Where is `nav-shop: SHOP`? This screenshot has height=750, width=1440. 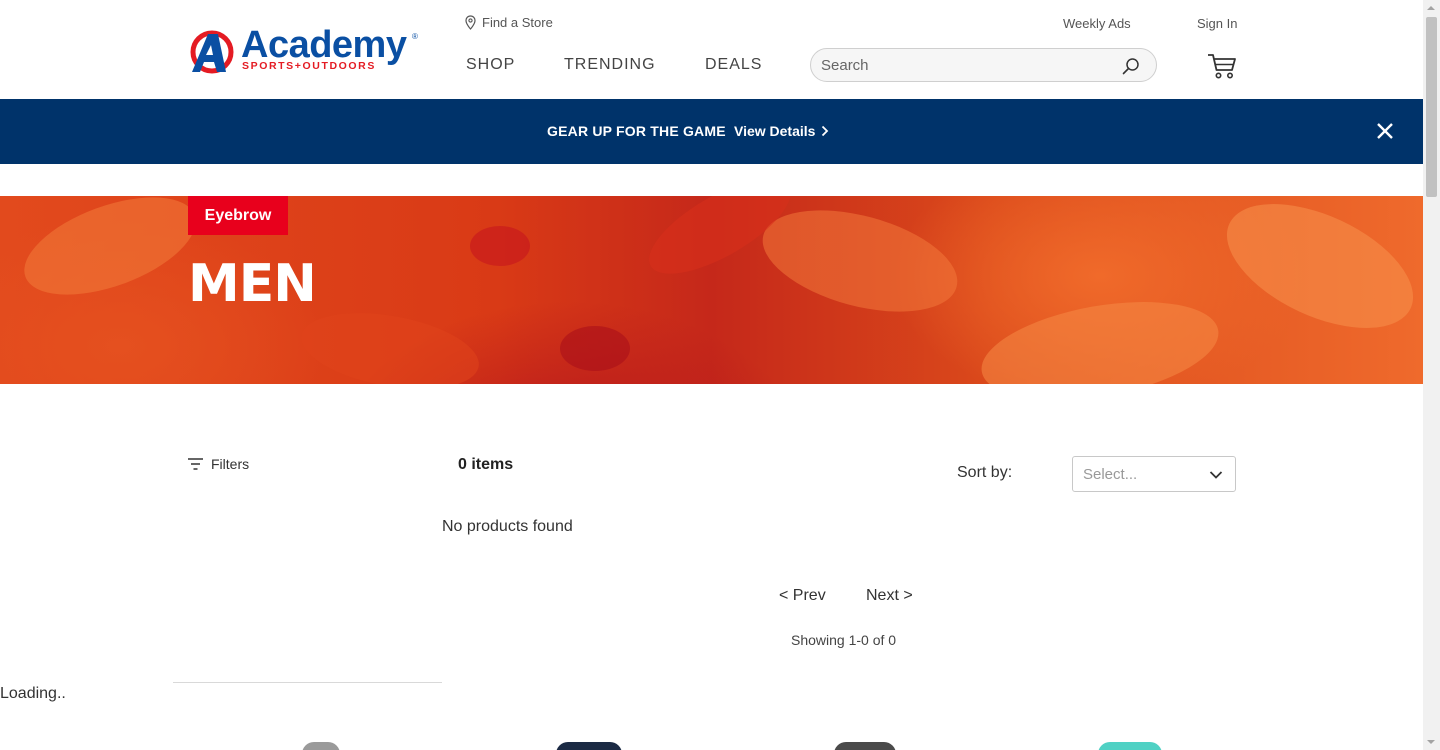 nav-shop: SHOP is located at coordinates (490, 65).